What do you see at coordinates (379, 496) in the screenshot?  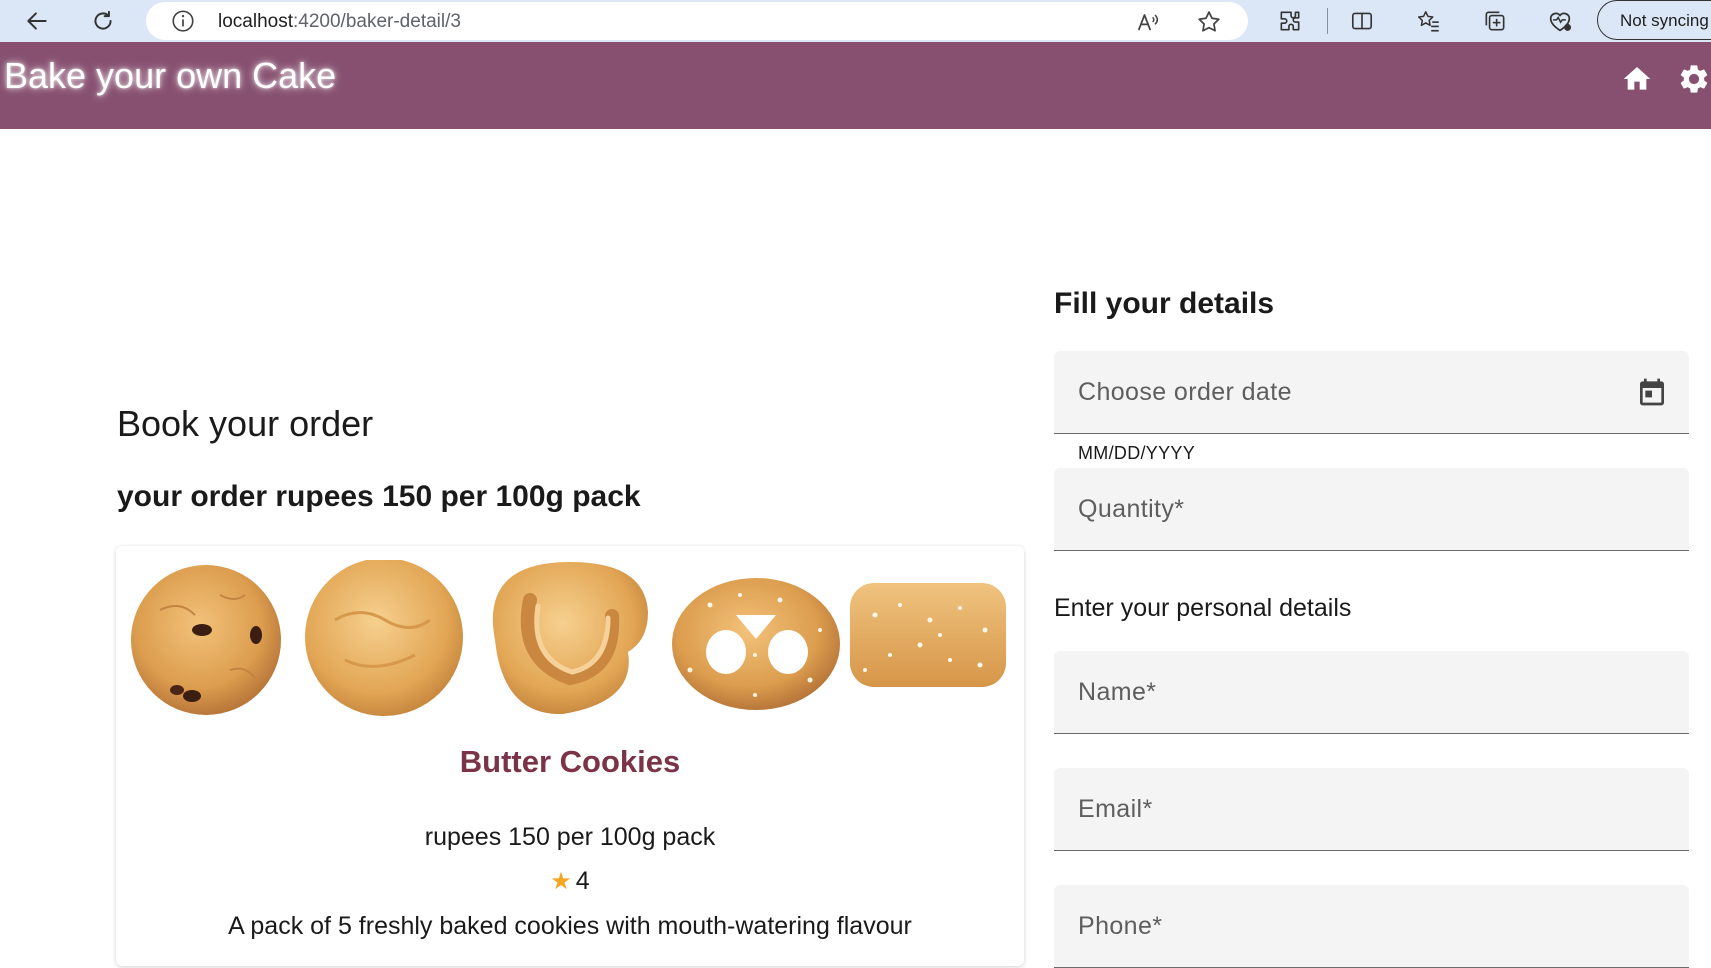 I see `order-price-subheading: your order rupees 150 per 100g pack` at bounding box center [379, 496].